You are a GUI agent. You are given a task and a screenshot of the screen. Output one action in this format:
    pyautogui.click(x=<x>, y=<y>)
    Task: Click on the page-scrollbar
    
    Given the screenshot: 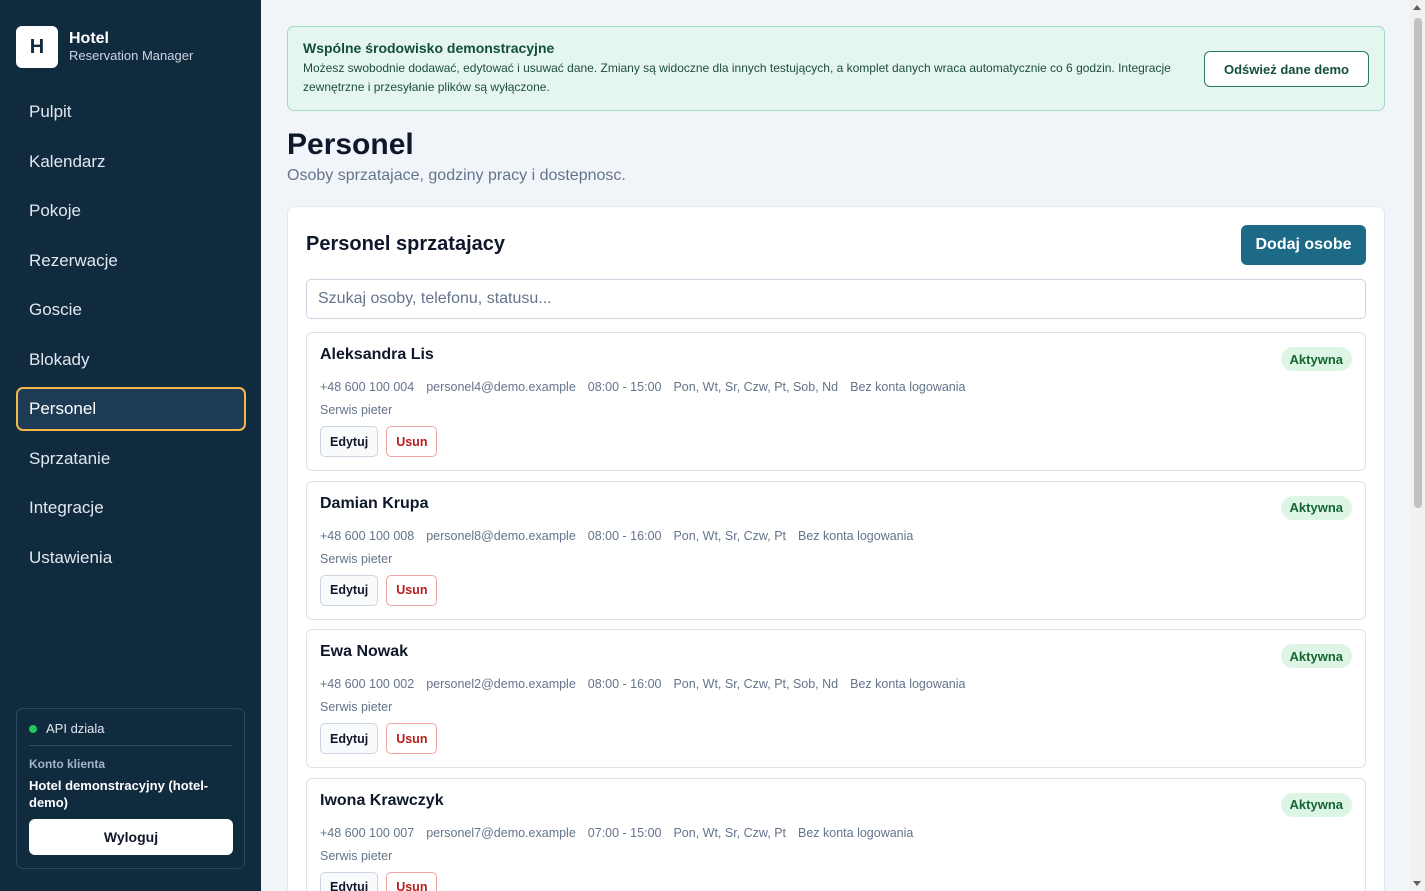 What is the action you would take?
    pyautogui.click(x=1417, y=445)
    